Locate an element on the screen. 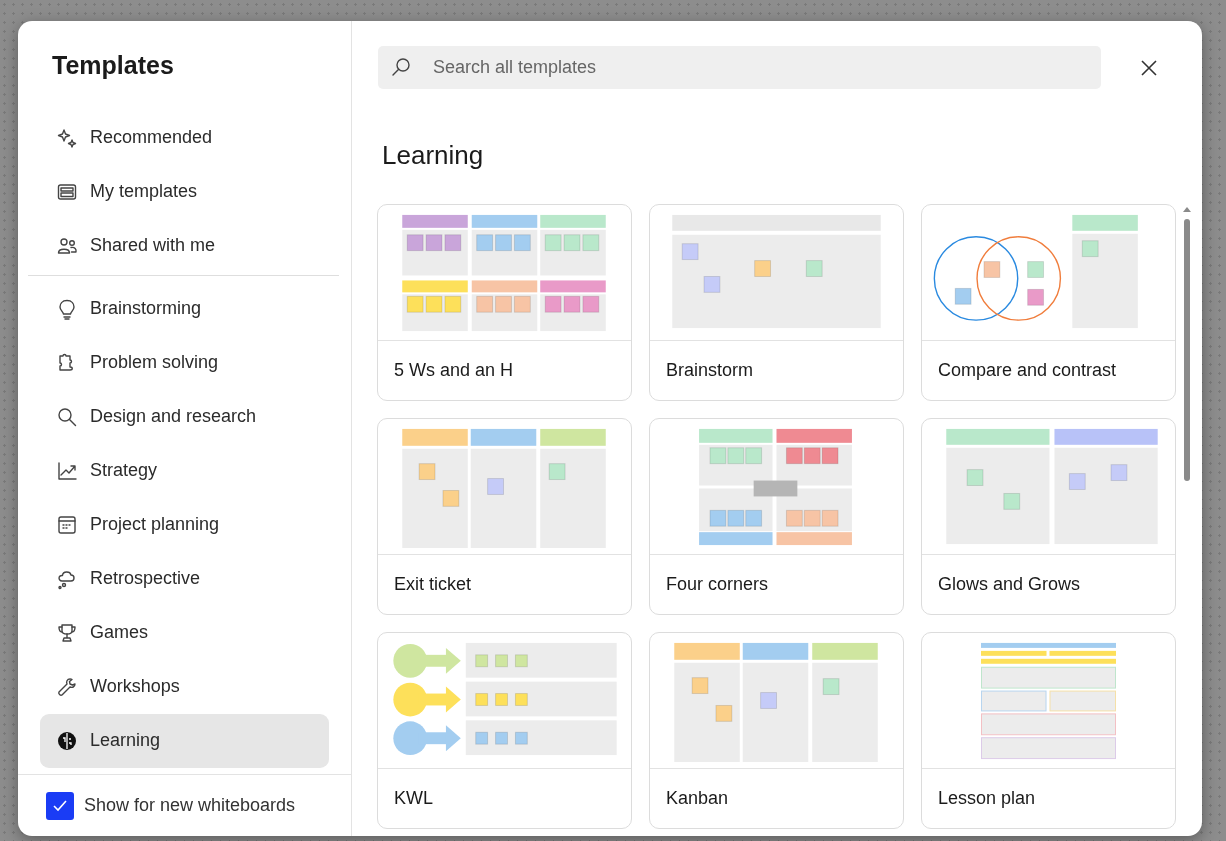 The image size is (1226, 841). sidebar-item: Learning is located at coordinates (184, 740).